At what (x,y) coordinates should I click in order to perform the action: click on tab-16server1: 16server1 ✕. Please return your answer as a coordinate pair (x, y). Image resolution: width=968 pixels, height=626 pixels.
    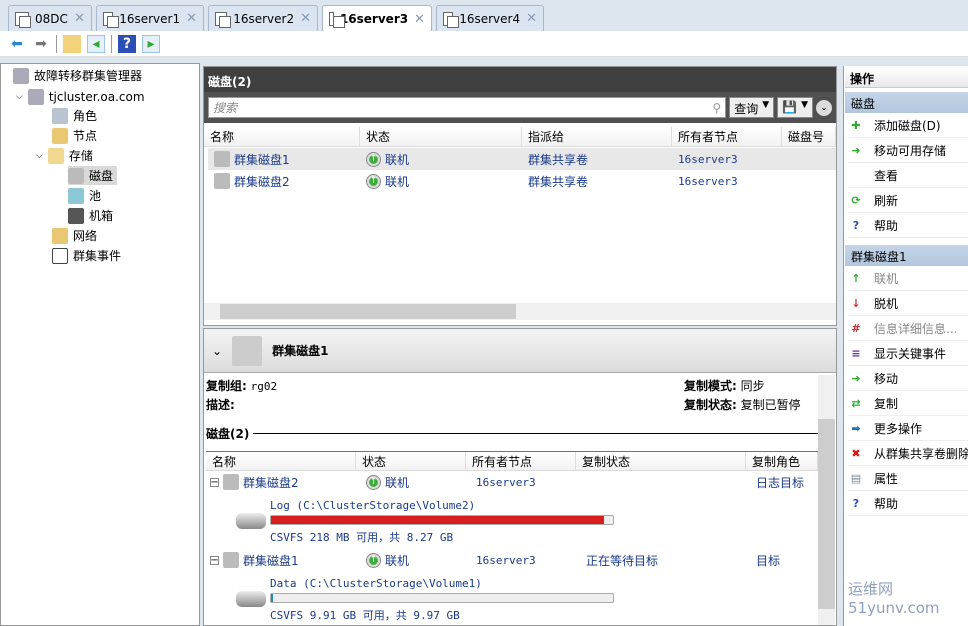
    Looking at the image, I should click on (150, 18).